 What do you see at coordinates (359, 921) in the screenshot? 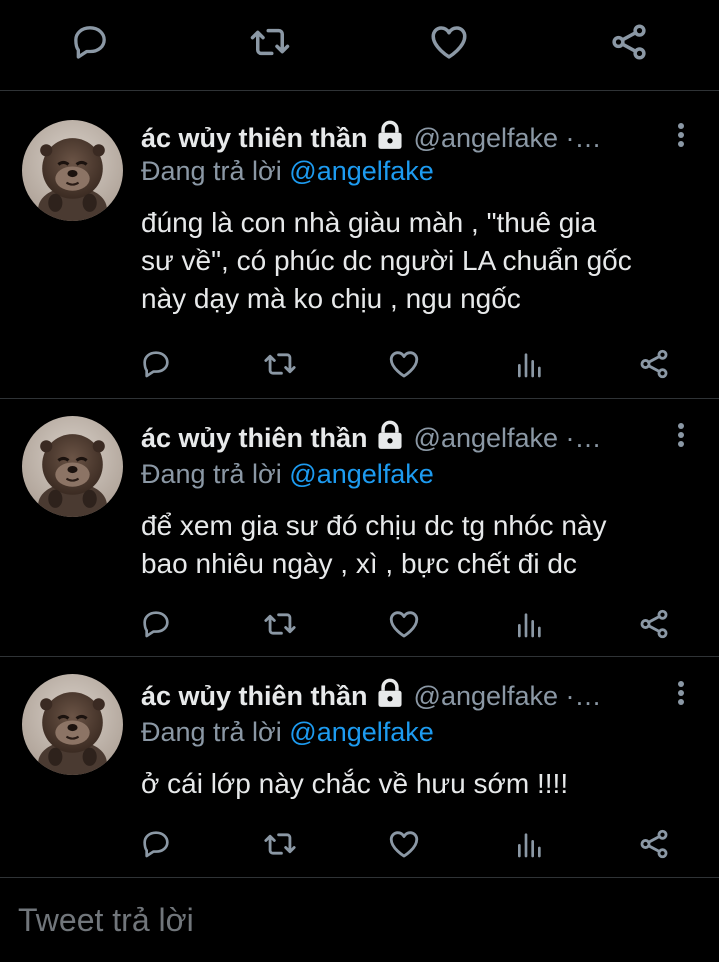
I see `reply-composer: Tweet trả lời` at bounding box center [359, 921].